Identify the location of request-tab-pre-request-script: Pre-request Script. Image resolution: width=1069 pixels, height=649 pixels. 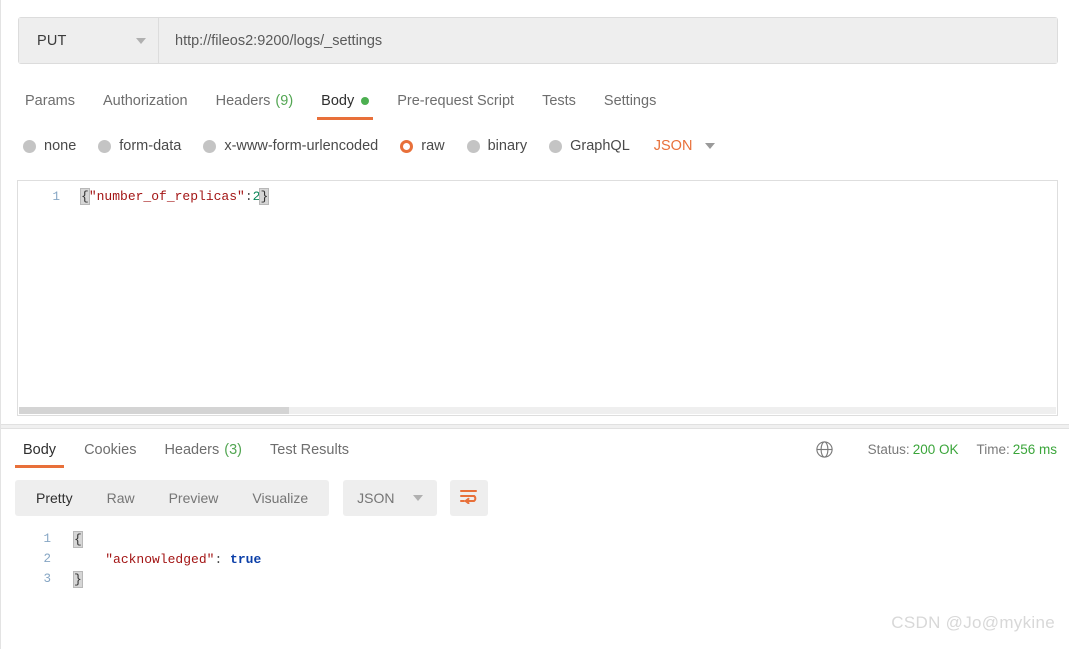
(455, 101).